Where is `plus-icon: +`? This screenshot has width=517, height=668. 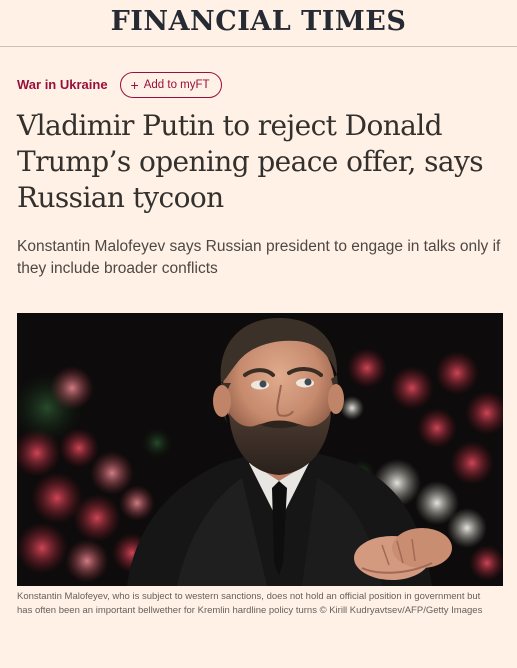 plus-icon: + is located at coordinates (134, 84).